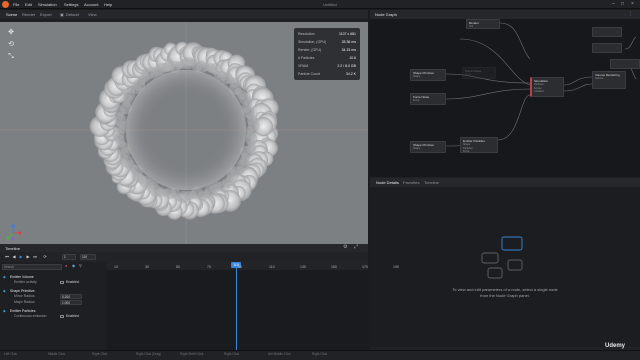 The height and width of the screenshot is (360, 640). I want to click on track-row: Emitter activity Enabled, so click(53, 282).